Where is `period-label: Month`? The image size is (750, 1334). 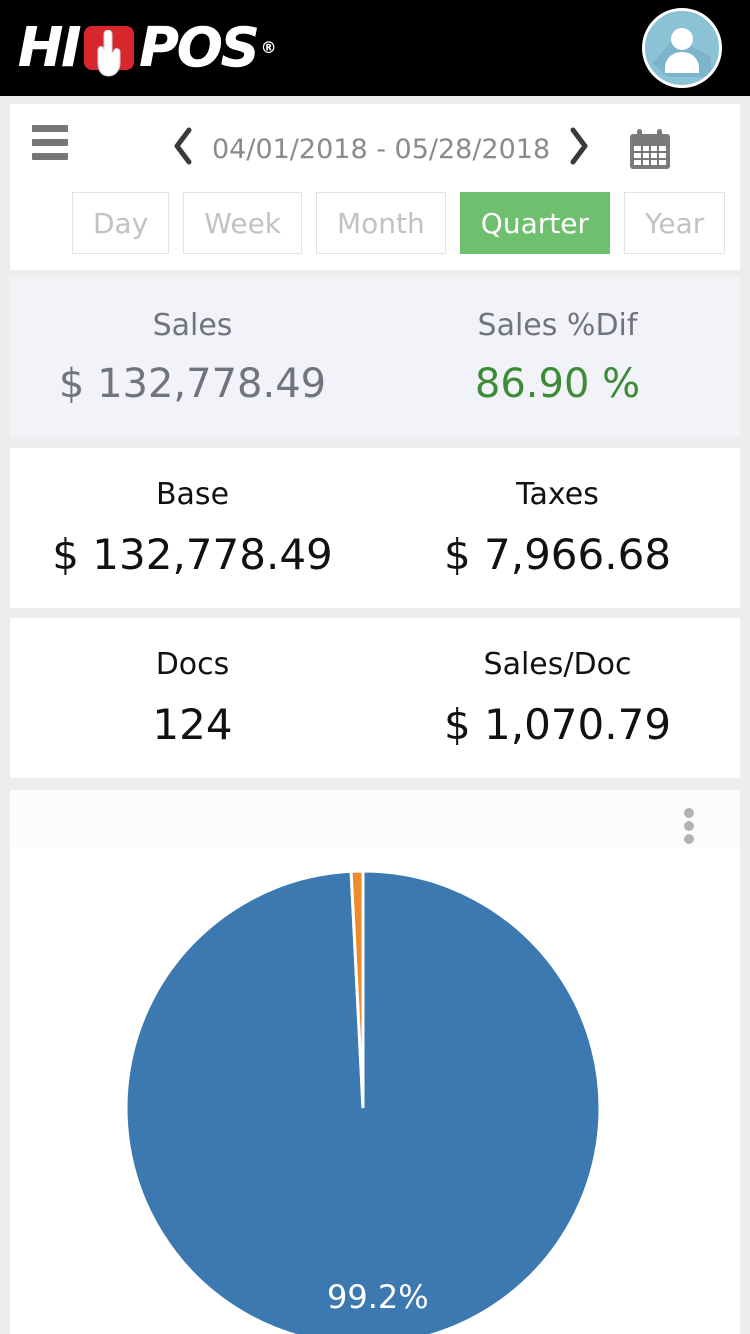 period-label: Month is located at coordinates (381, 223).